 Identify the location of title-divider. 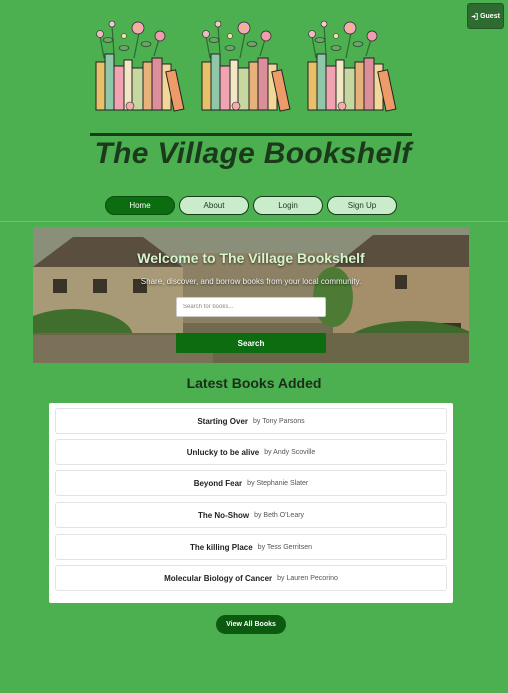
(251, 134).